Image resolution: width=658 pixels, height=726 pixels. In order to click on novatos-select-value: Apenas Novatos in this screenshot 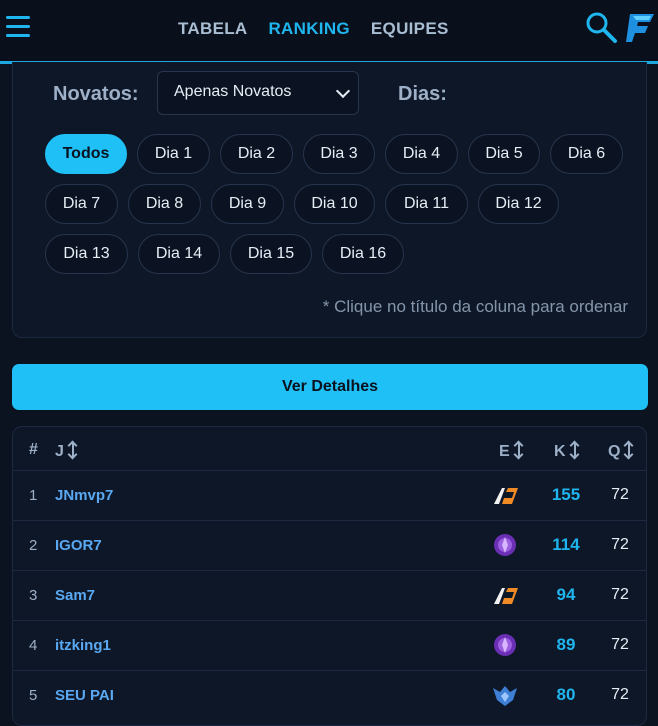, I will do `click(233, 91)`.